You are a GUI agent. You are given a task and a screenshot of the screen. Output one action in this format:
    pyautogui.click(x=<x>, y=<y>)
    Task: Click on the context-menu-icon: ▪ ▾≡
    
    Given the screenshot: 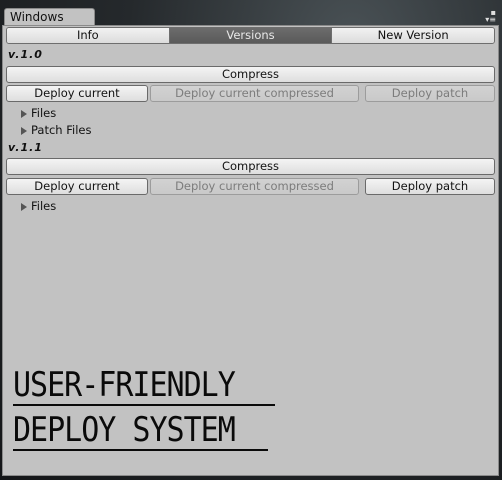 What is the action you would take?
    pyautogui.click(x=489, y=16)
    